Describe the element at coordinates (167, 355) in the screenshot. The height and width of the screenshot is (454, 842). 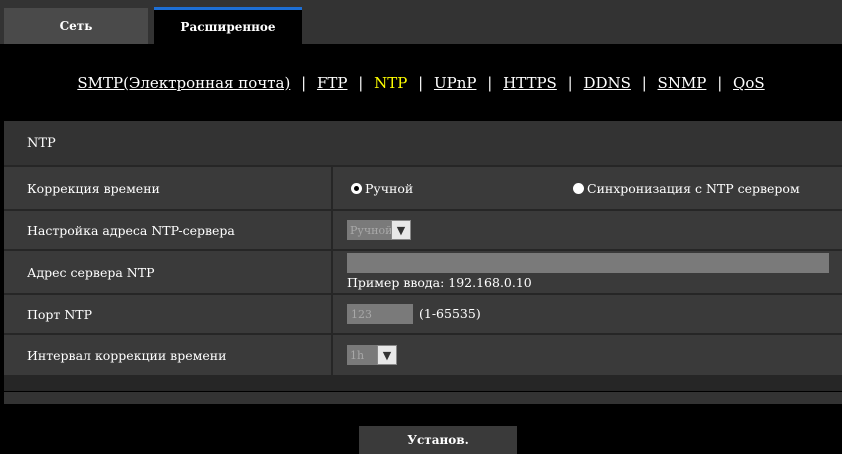
I see `correction-interval-label: Интервал коррекции времени` at that location.